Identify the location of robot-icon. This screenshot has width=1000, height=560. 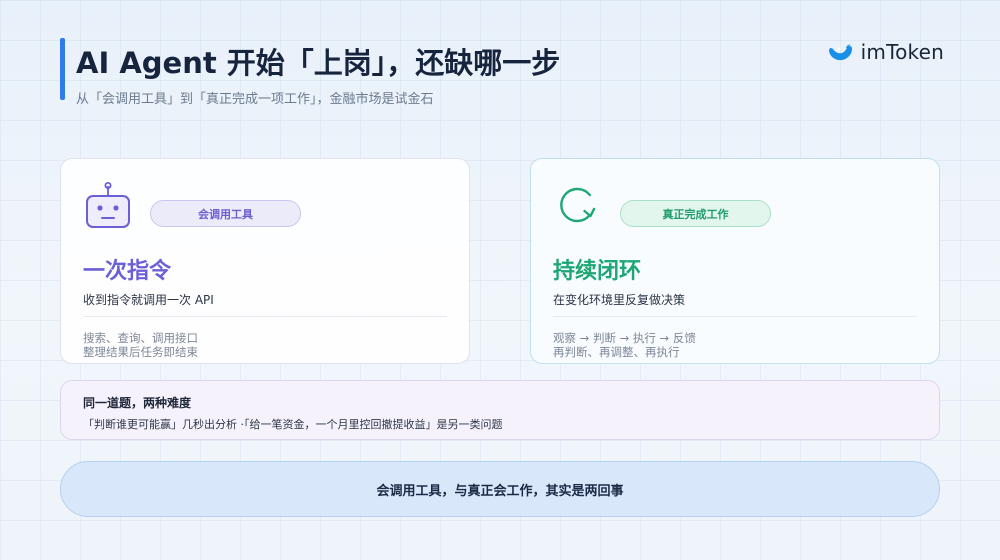
(108, 205).